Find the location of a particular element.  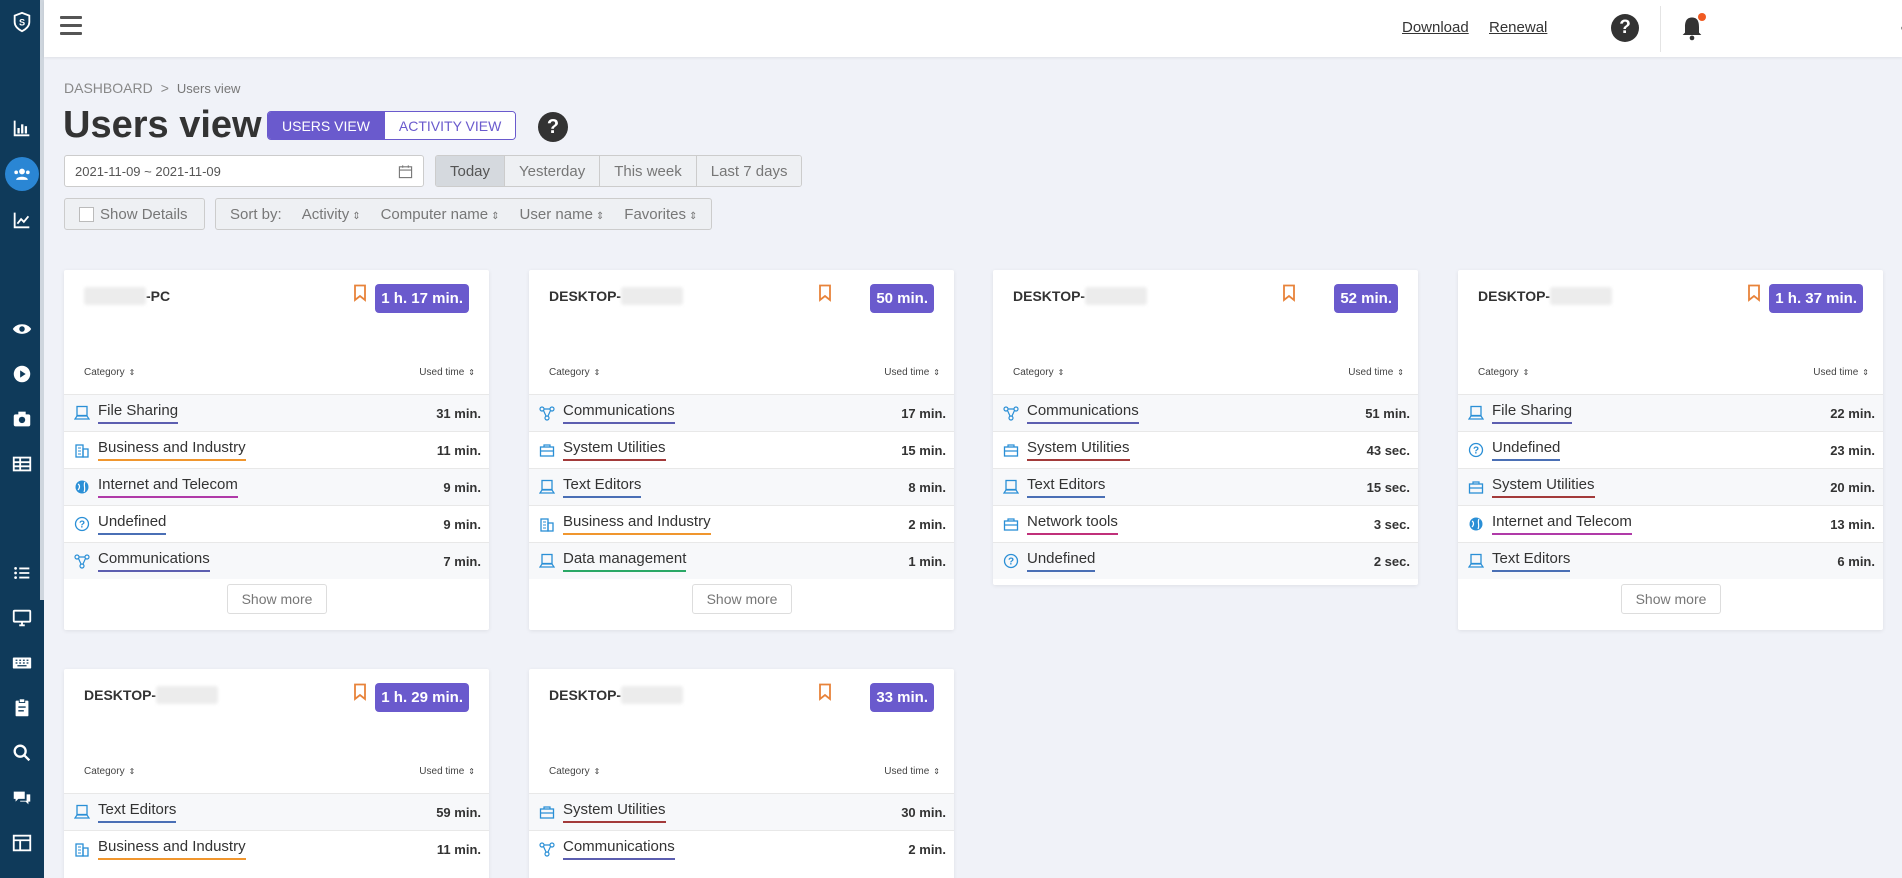

layout-icon is located at coordinates (22, 843).